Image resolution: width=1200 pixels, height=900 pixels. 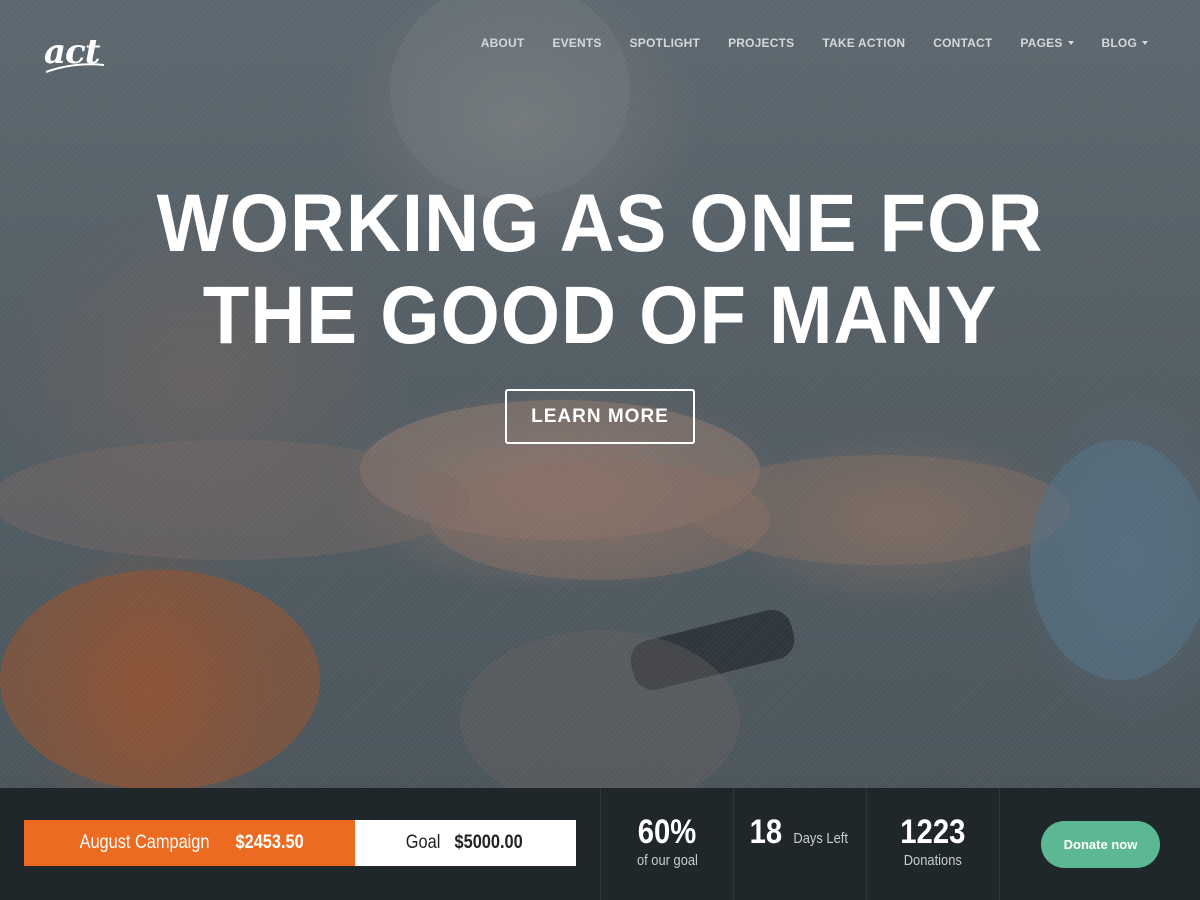 I want to click on learn-more-button: LEARN MORE, so click(x=600, y=416).